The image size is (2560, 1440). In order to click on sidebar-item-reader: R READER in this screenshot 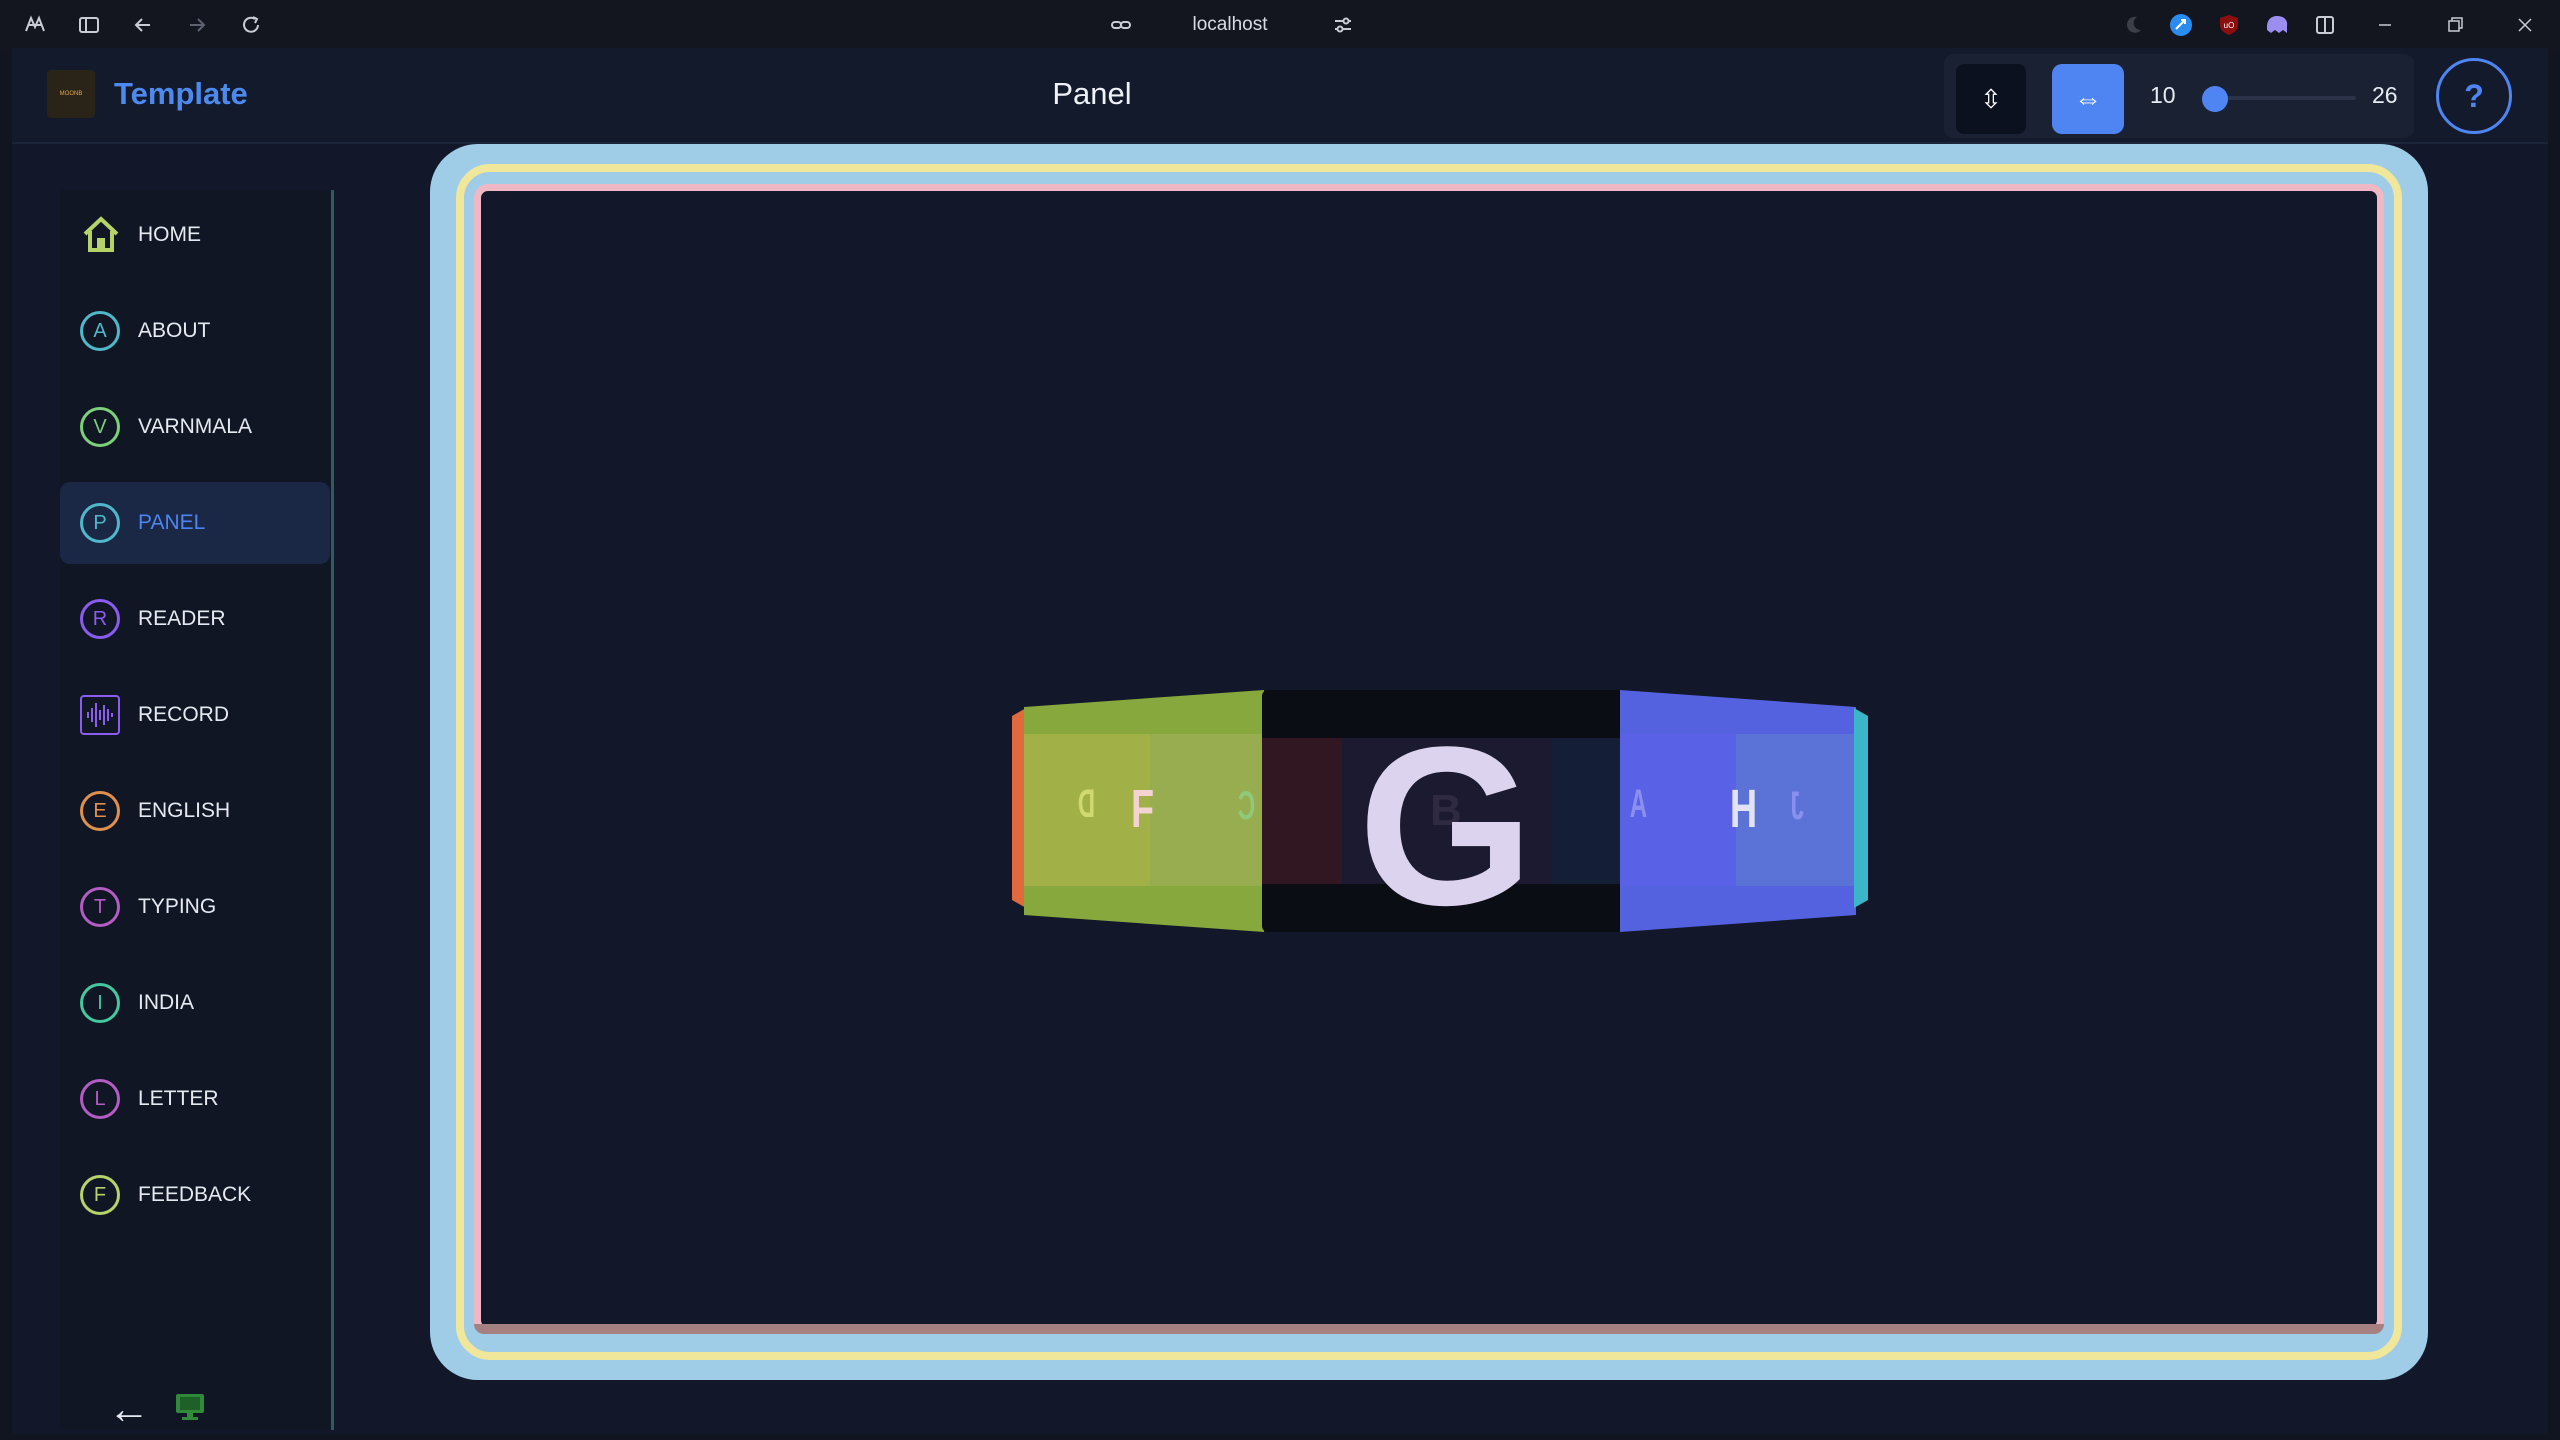, I will do `click(195, 619)`.